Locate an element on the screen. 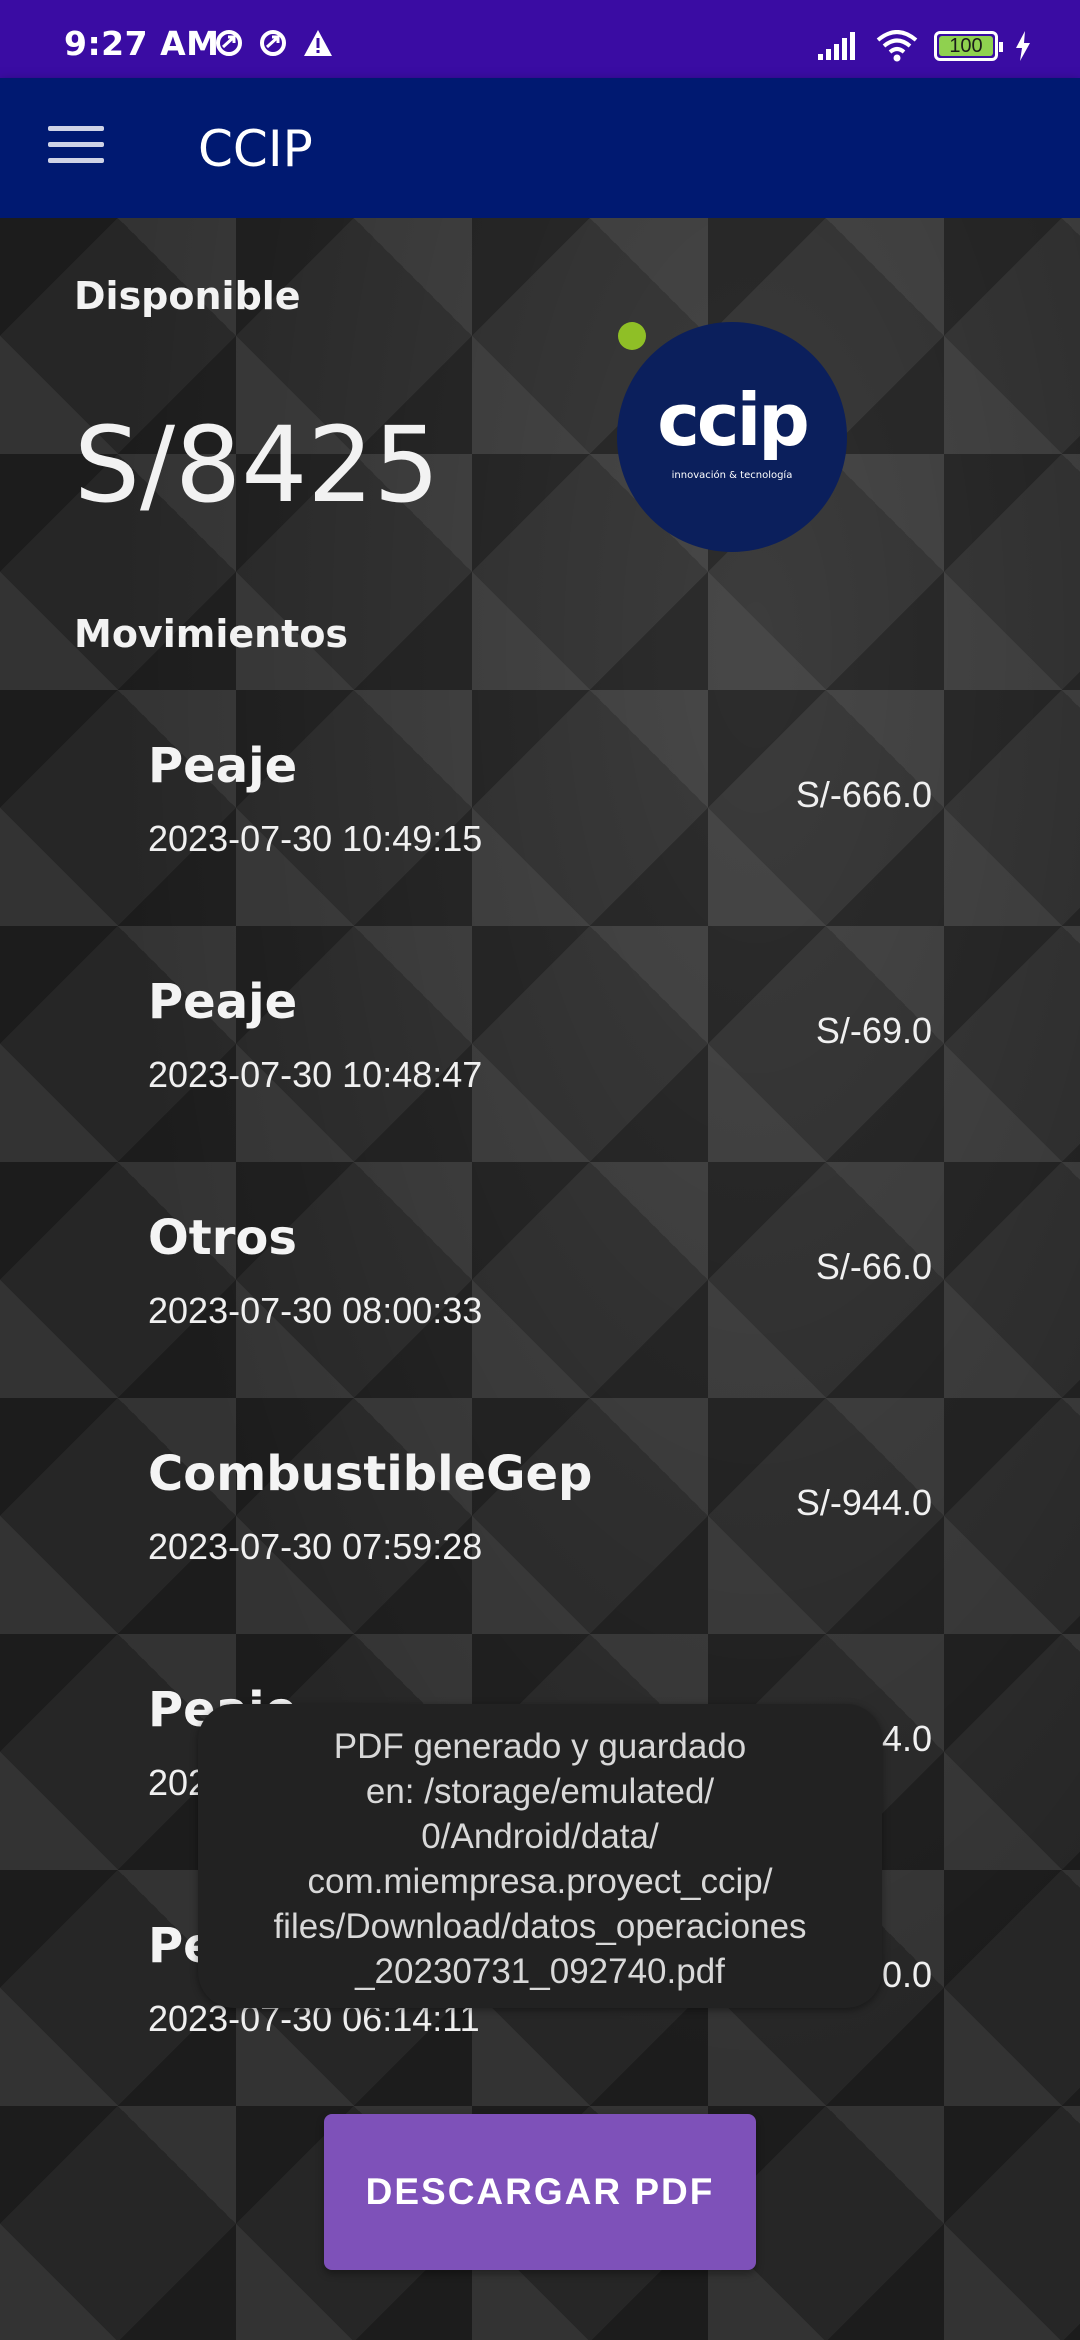  status-right-icons: 100 is located at coordinates (925, 46).